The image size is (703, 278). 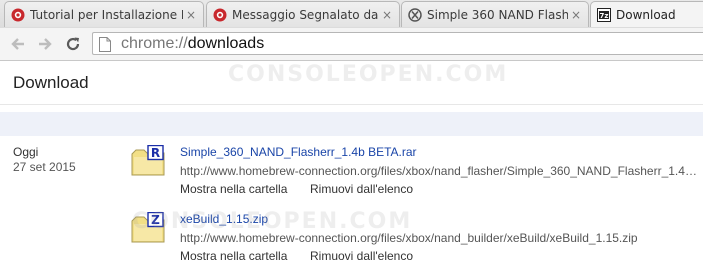 What do you see at coordinates (105, 44) in the screenshot?
I see `page-icon` at bounding box center [105, 44].